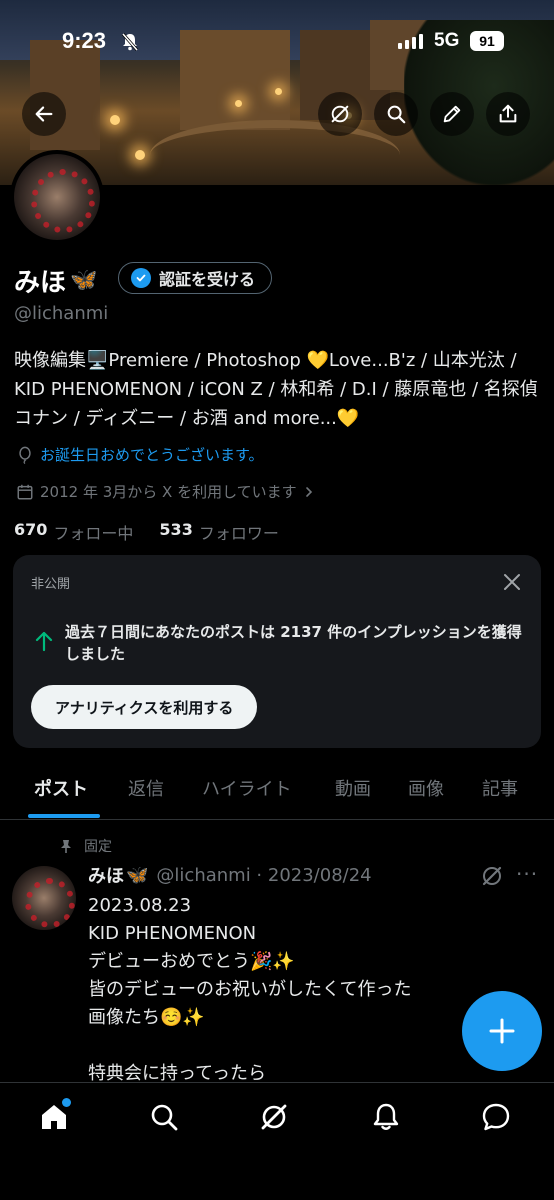  I want to click on balloon-icon, so click(25, 455).